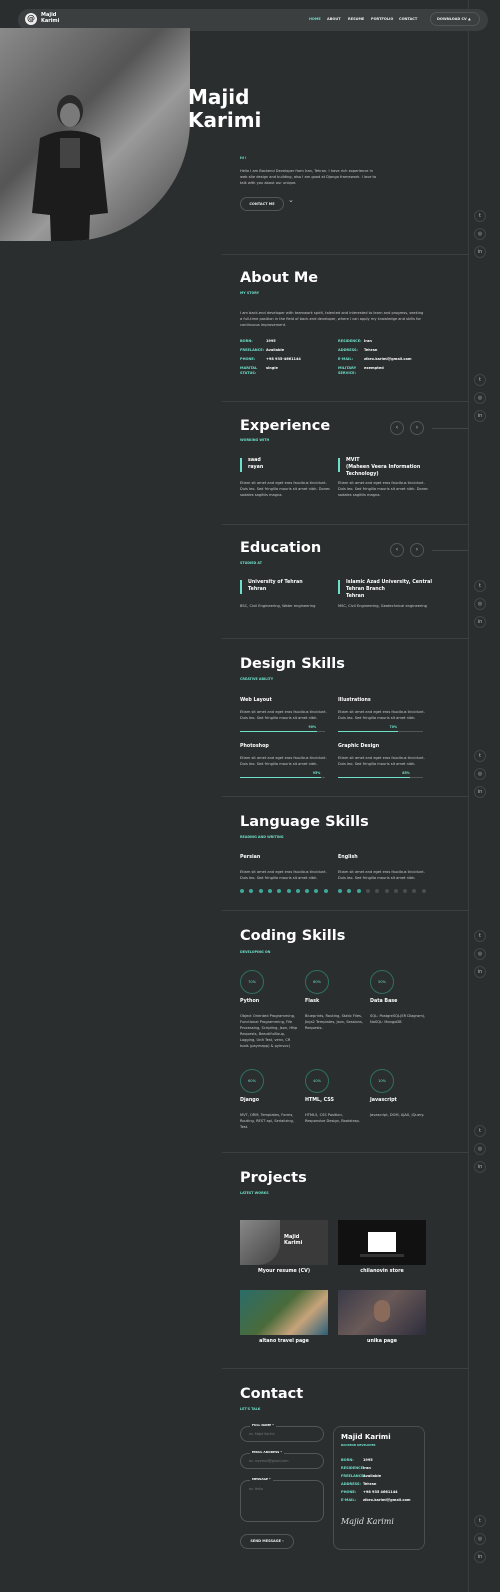  I want to click on nav-resume: RESUME, so click(356, 19).